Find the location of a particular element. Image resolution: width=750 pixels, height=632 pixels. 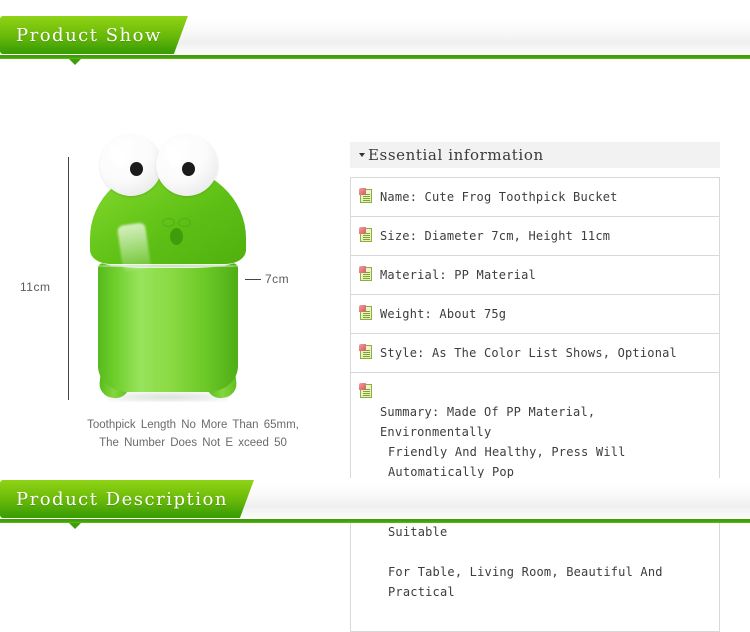

frog-mouth is located at coordinates (176, 236).